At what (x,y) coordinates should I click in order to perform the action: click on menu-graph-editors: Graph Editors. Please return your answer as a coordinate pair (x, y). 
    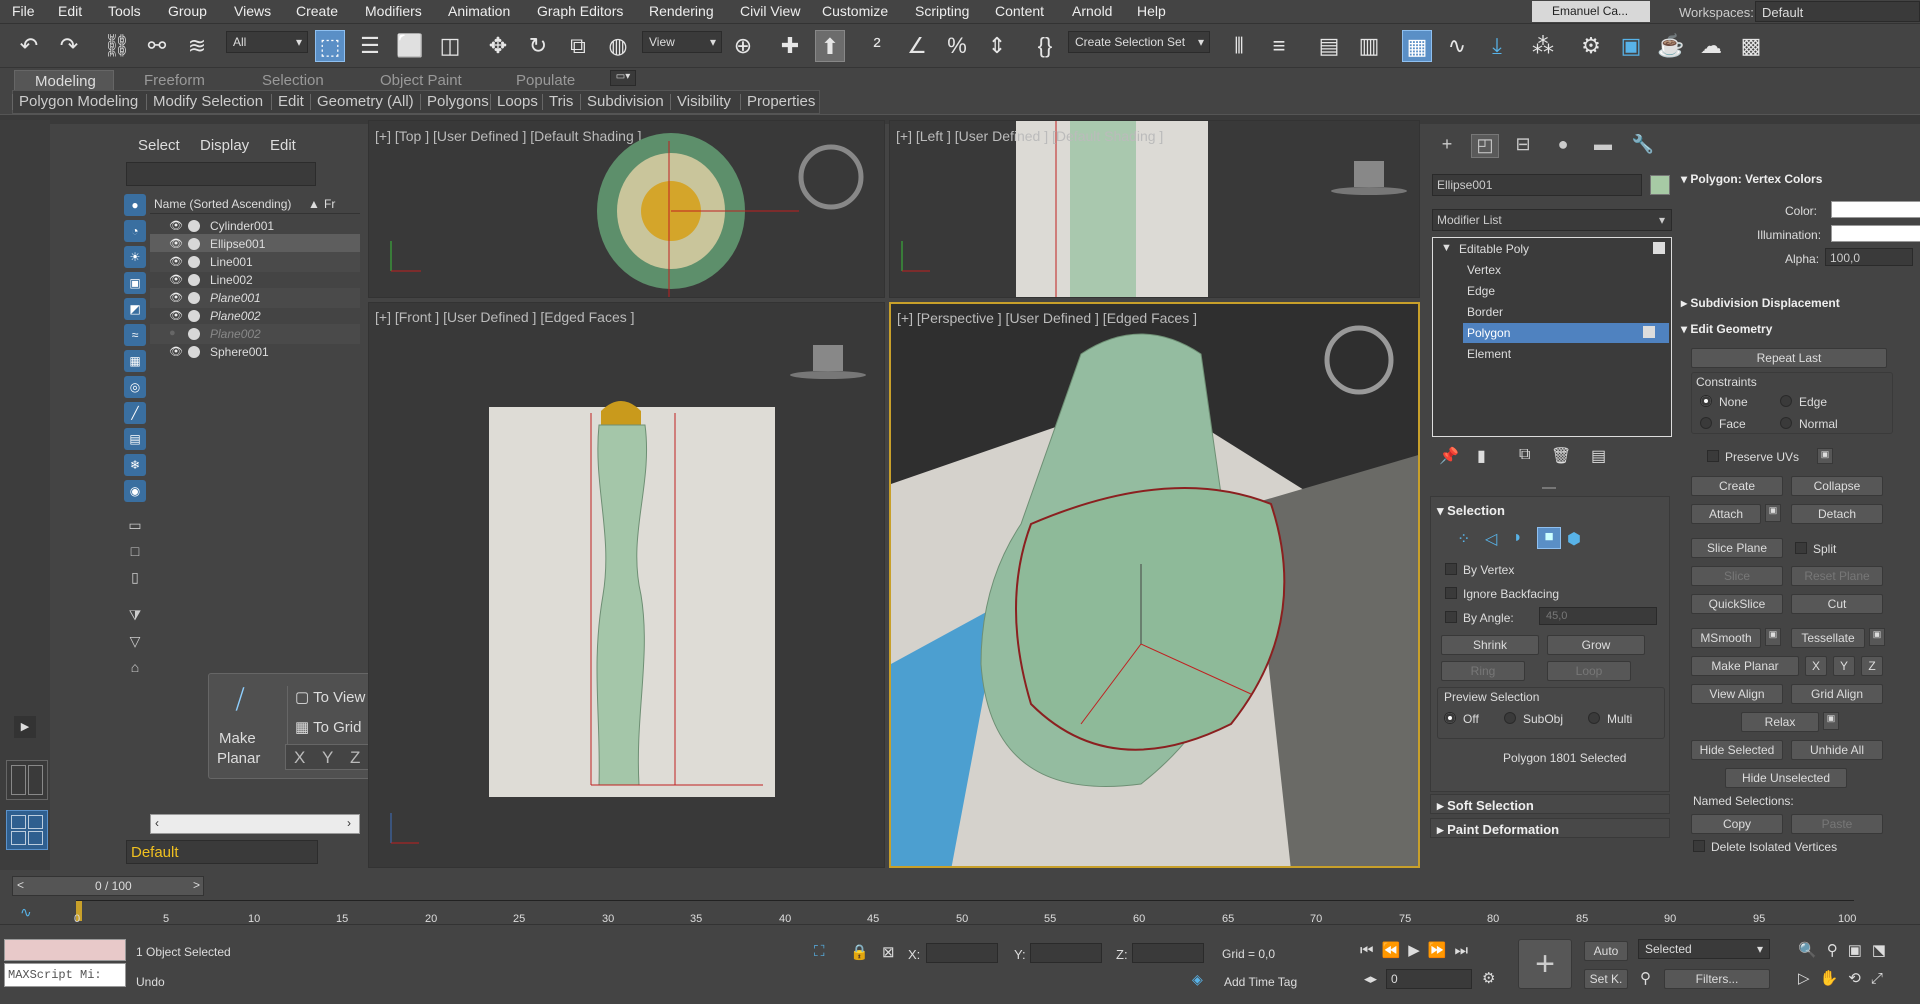
    Looking at the image, I should click on (580, 11).